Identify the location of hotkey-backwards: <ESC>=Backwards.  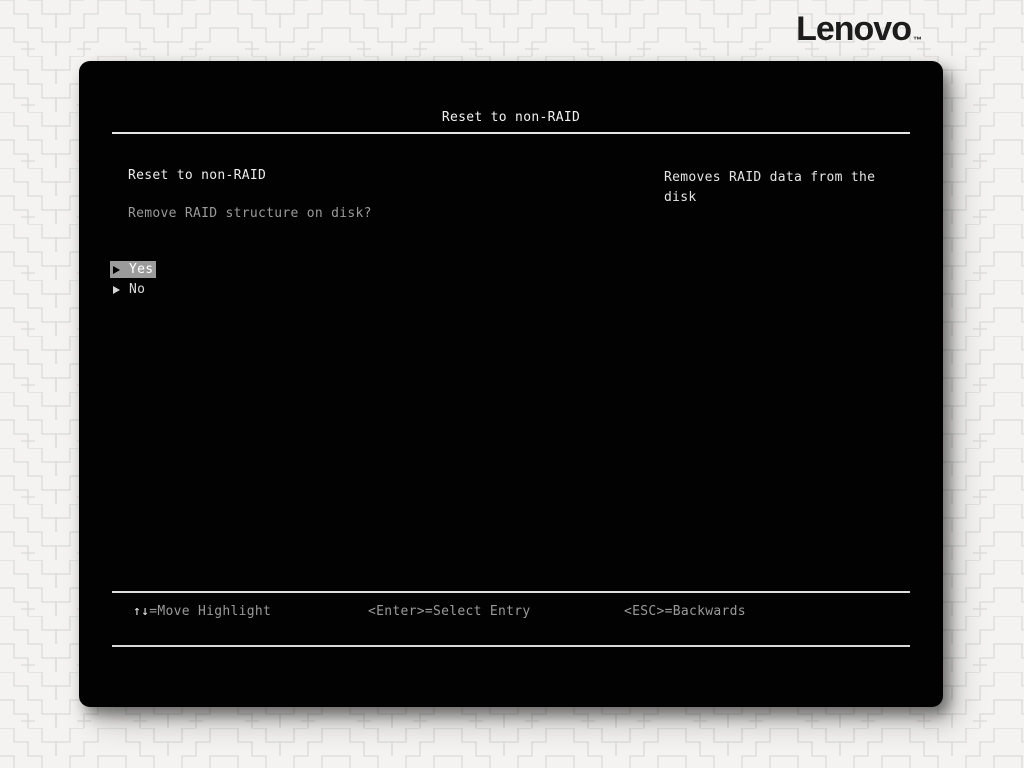
(685, 611).